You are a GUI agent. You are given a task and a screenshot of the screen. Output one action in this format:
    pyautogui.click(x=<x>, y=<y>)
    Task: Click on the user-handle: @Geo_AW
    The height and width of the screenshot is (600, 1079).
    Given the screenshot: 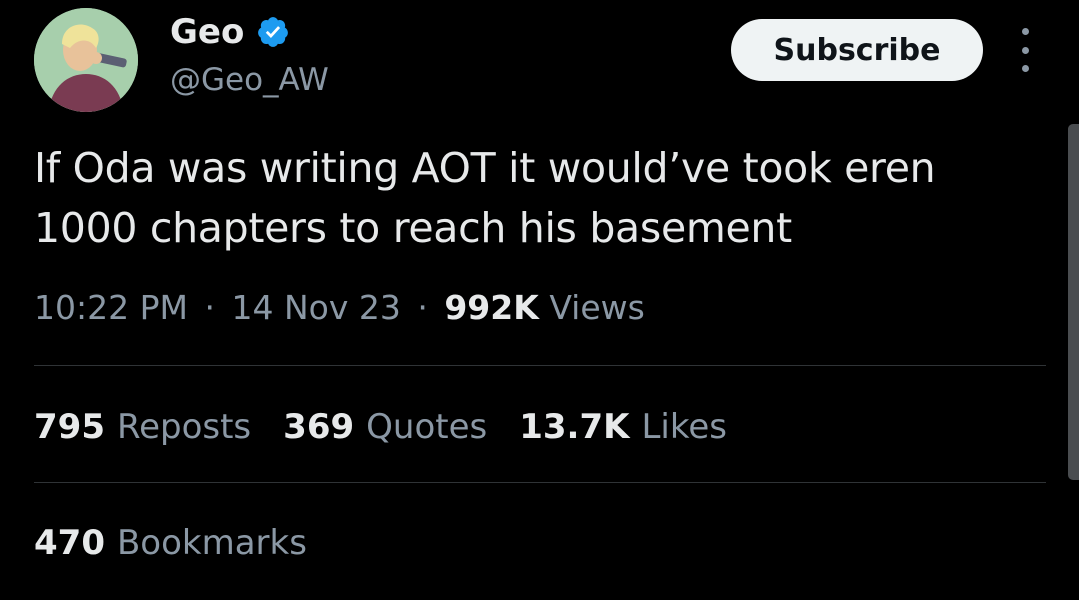 What is the action you would take?
    pyautogui.click(x=249, y=80)
    